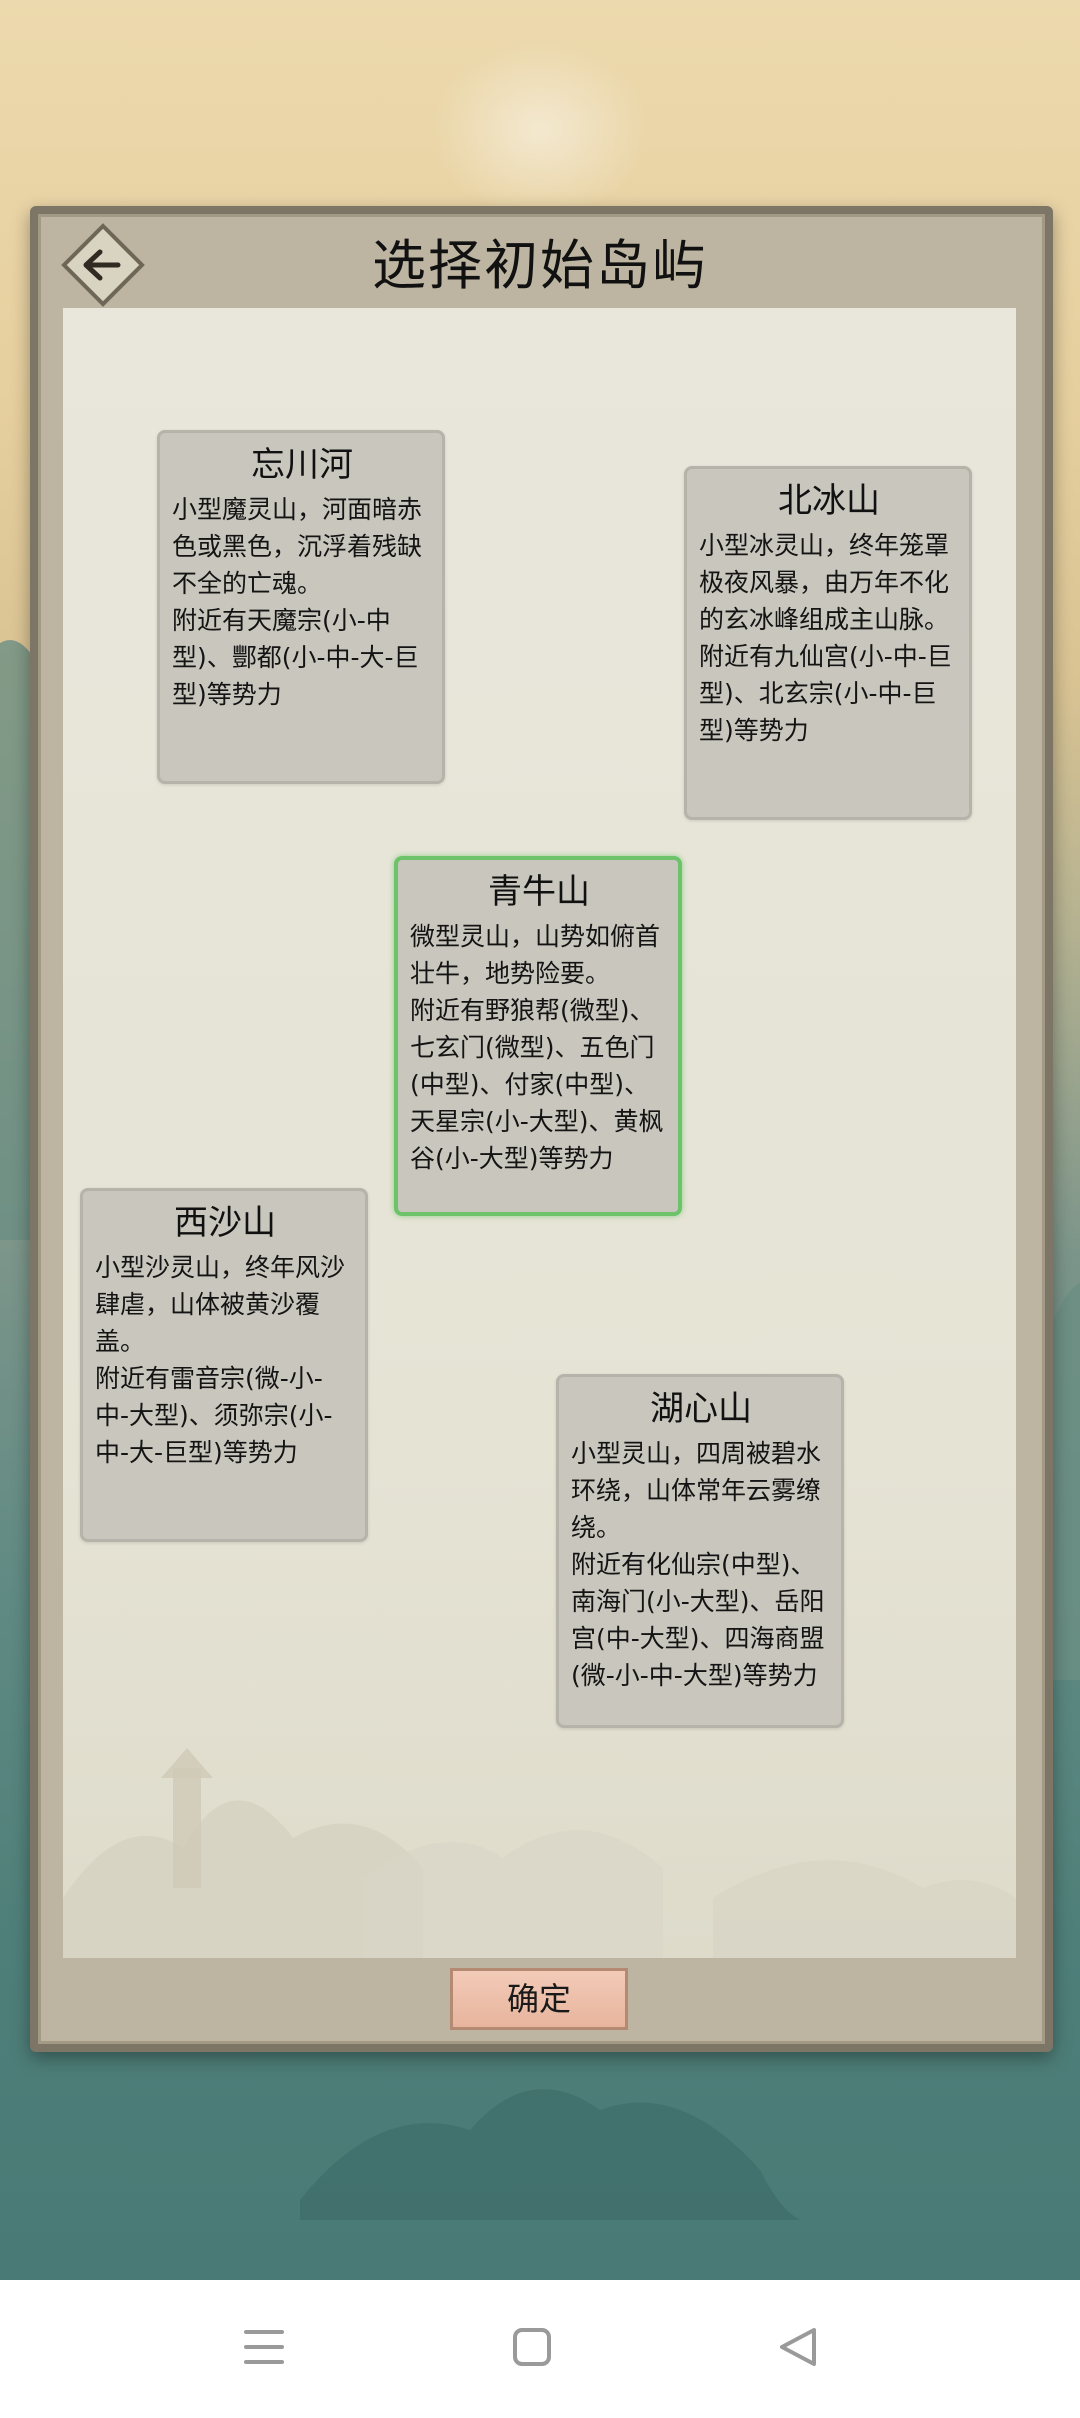 The height and width of the screenshot is (2418, 1080). I want to click on island-description: 微型灵山，山势如俯首壮牛，地势险要。, so click(535, 955).